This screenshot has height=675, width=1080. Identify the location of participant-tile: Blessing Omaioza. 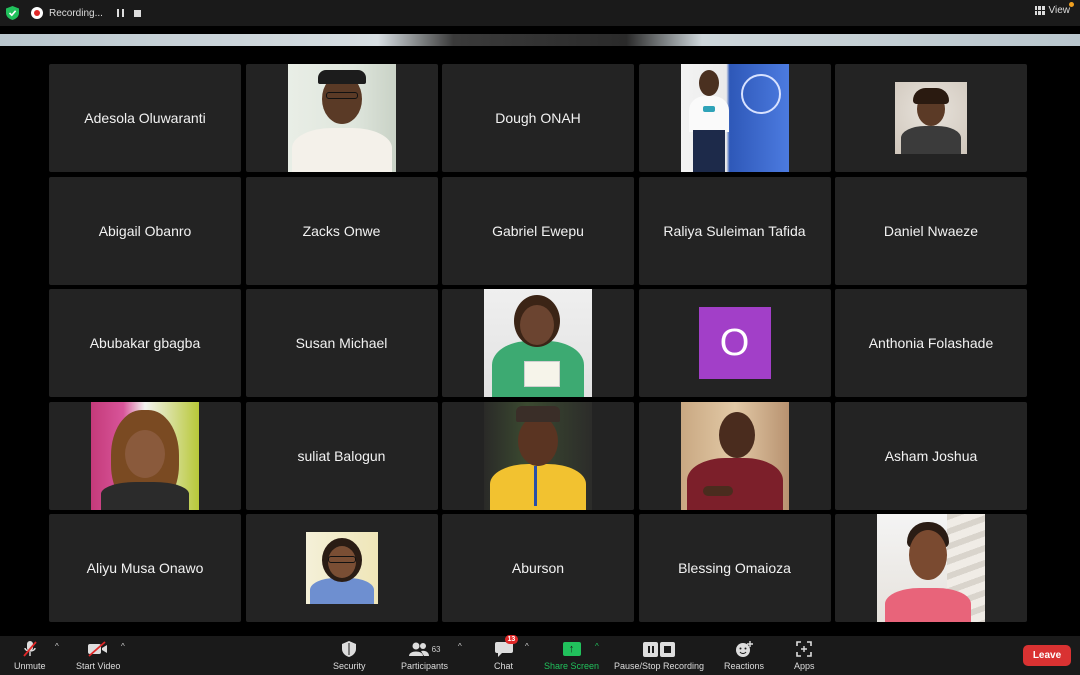
(734, 568).